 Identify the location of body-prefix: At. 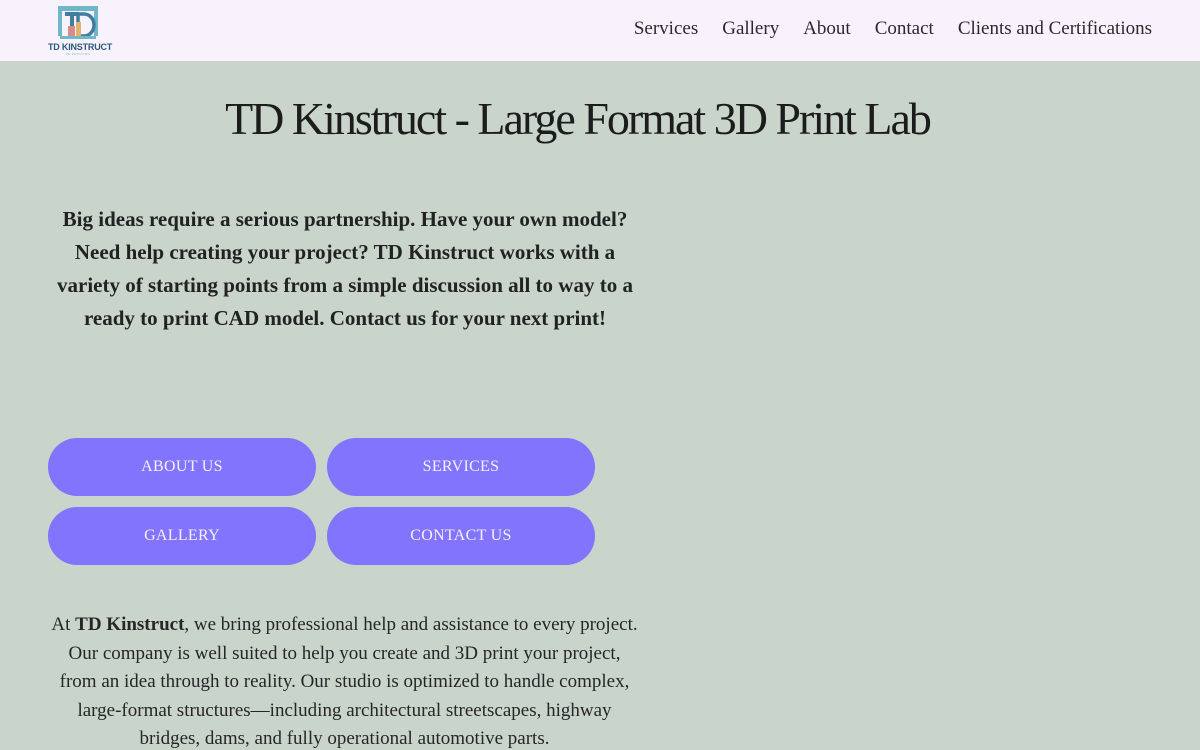
(63, 624).